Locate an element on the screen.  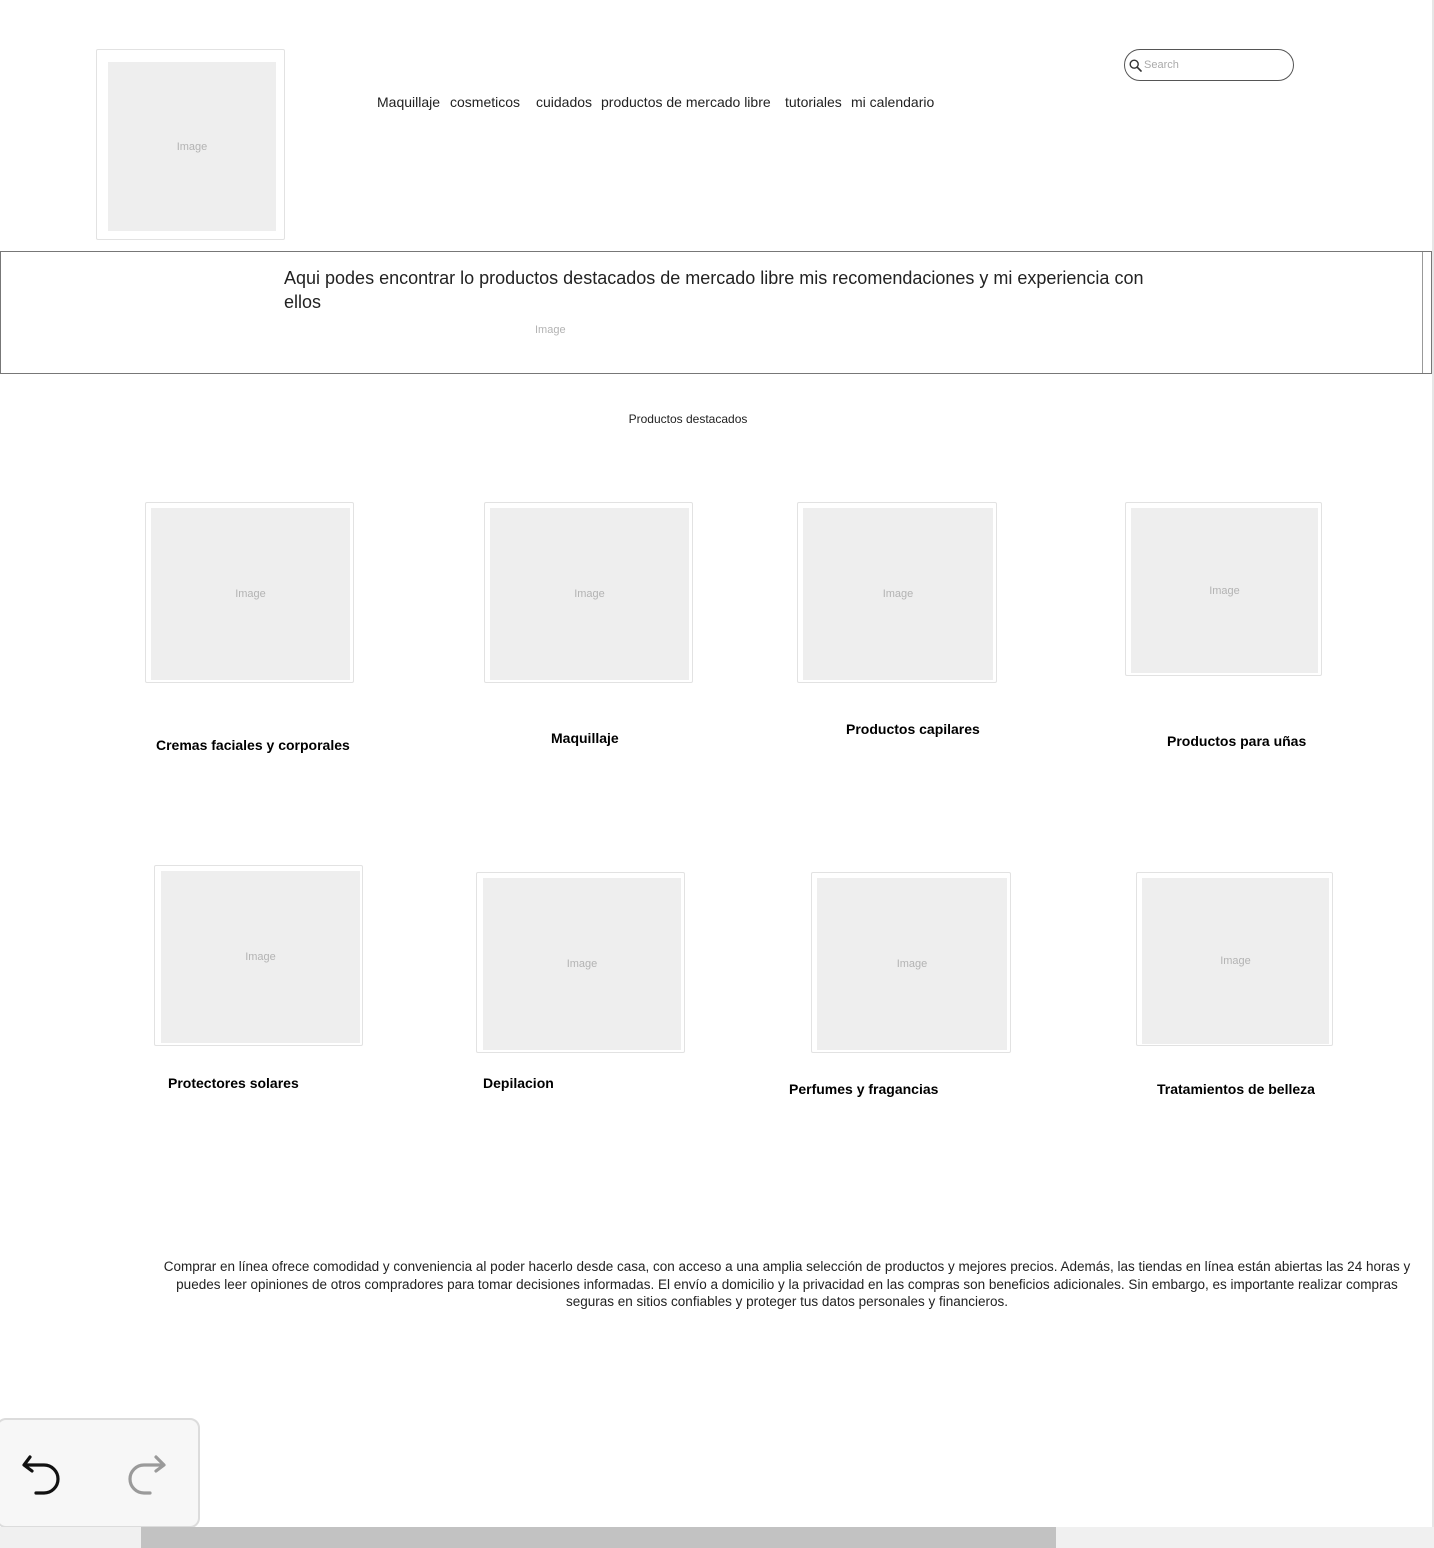
redo-icon is located at coordinates (147, 1475).